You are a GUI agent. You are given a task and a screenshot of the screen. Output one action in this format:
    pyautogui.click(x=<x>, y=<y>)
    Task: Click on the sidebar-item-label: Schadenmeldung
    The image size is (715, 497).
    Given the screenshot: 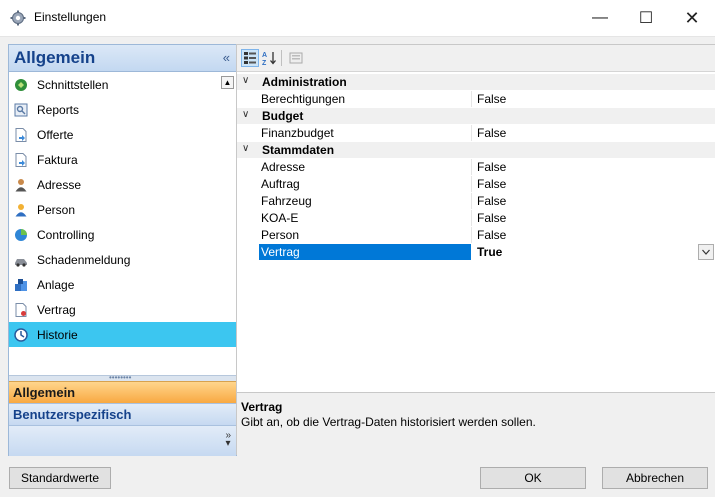 What is the action you would take?
    pyautogui.click(x=84, y=259)
    